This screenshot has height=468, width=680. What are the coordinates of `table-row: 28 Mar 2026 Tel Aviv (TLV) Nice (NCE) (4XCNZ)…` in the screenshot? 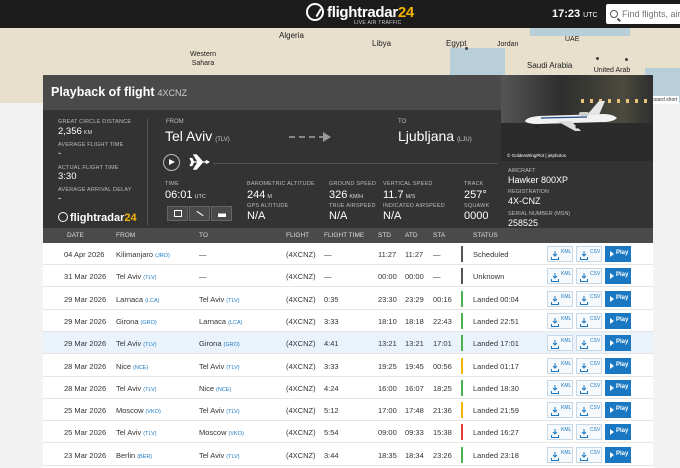 It's located at (348, 388).